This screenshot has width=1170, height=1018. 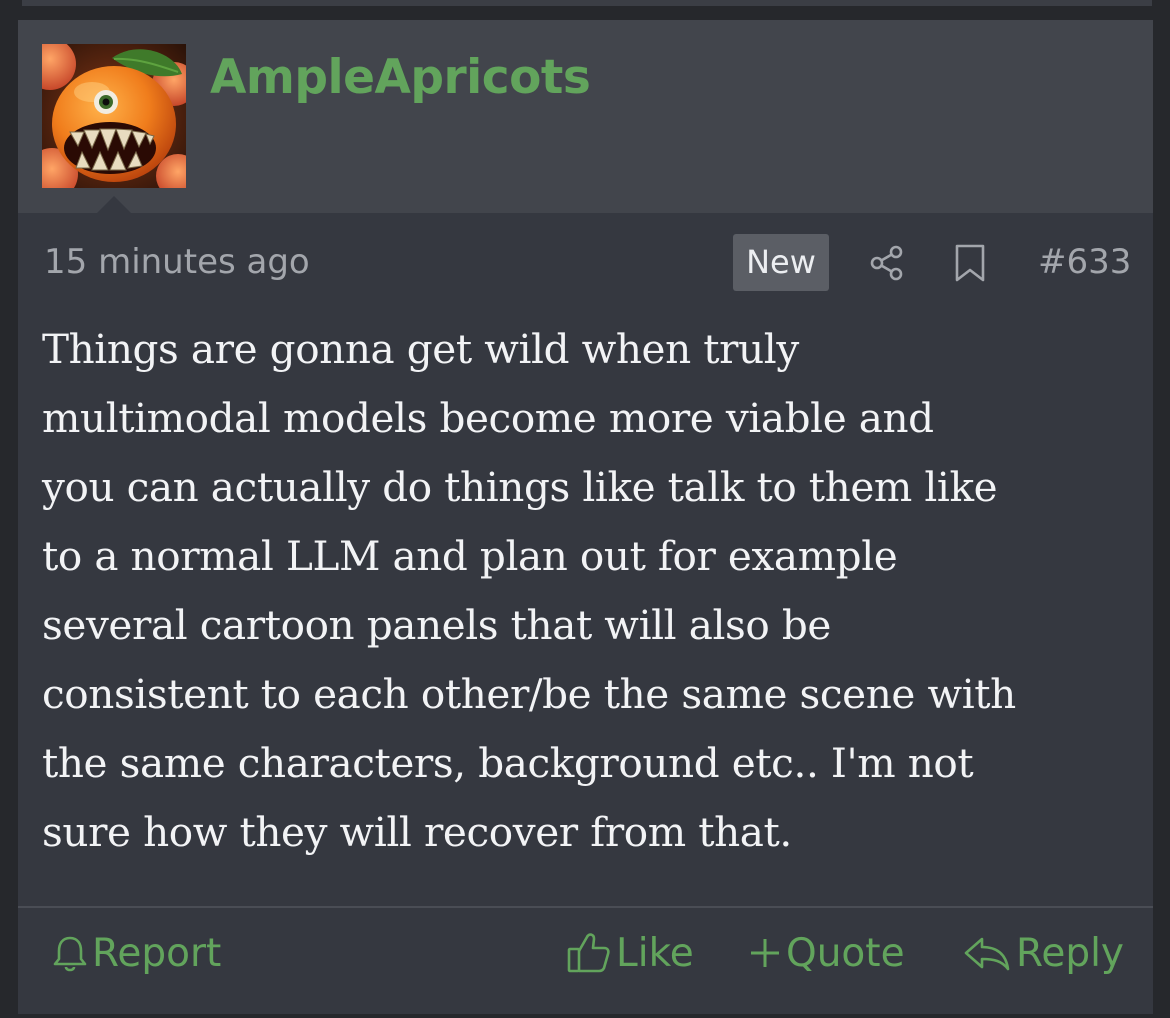 I want to click on apricot-monster-avatar, so click(x=114, y=116).